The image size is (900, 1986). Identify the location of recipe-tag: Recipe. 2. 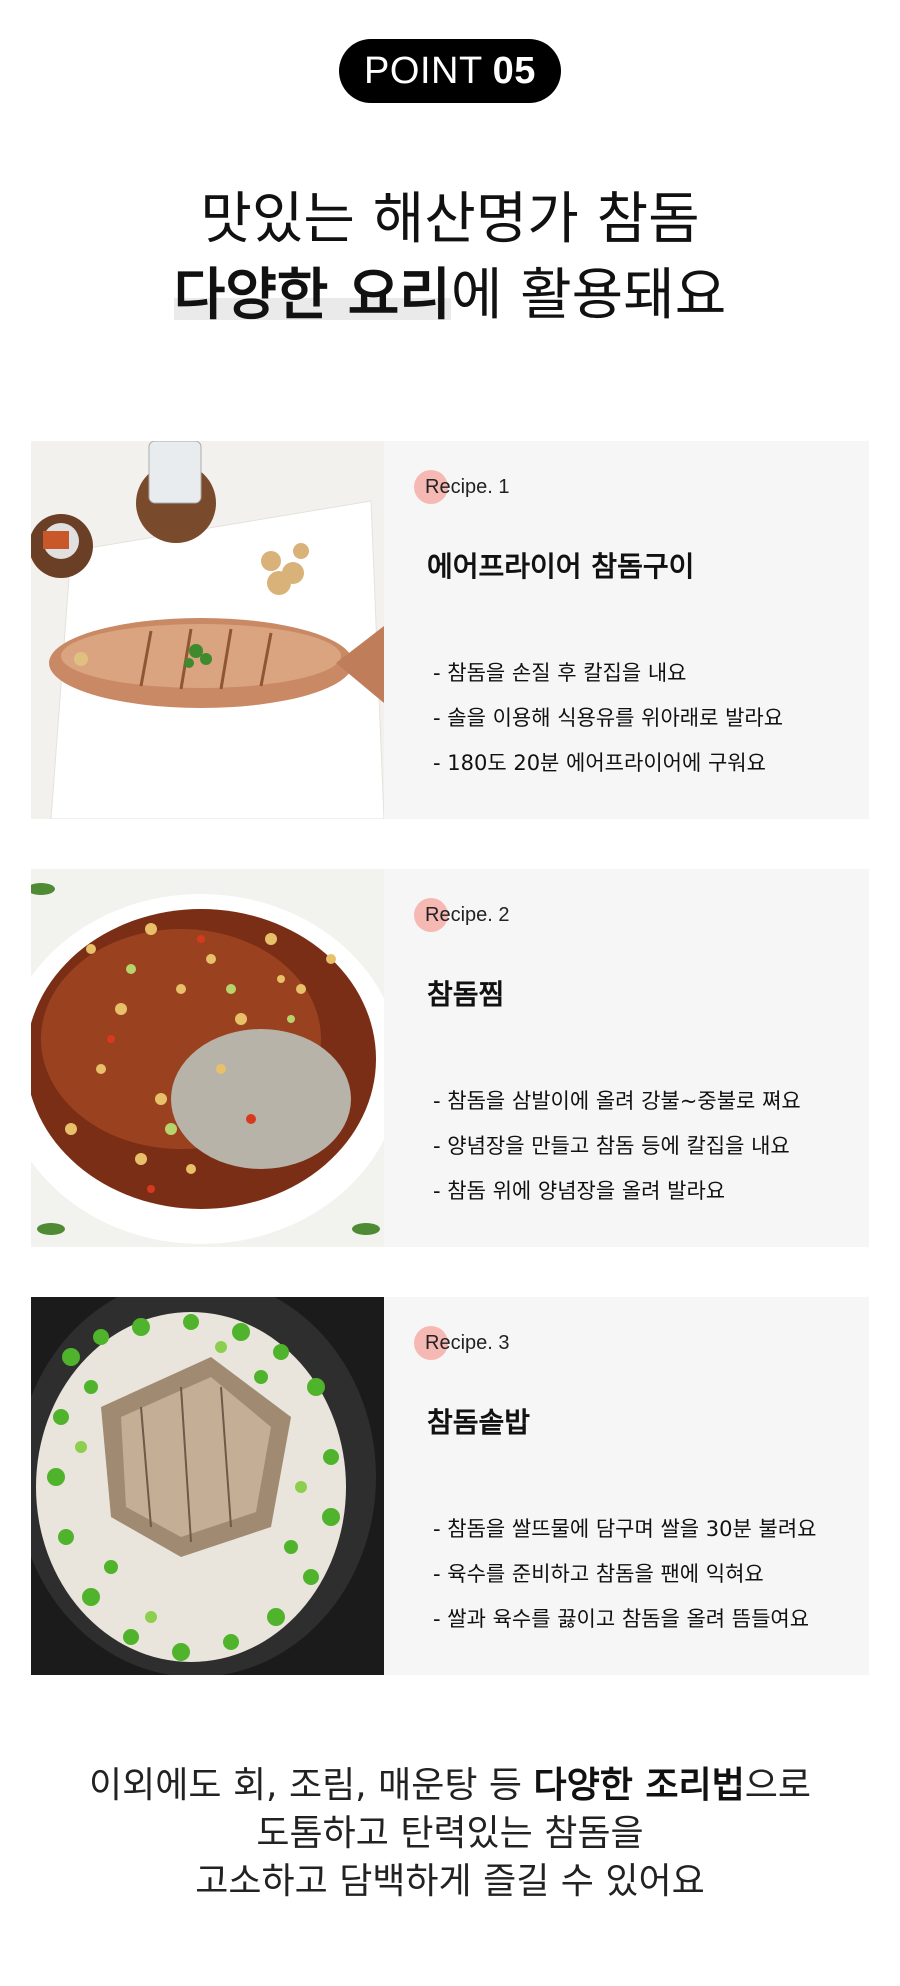
(462, 915).